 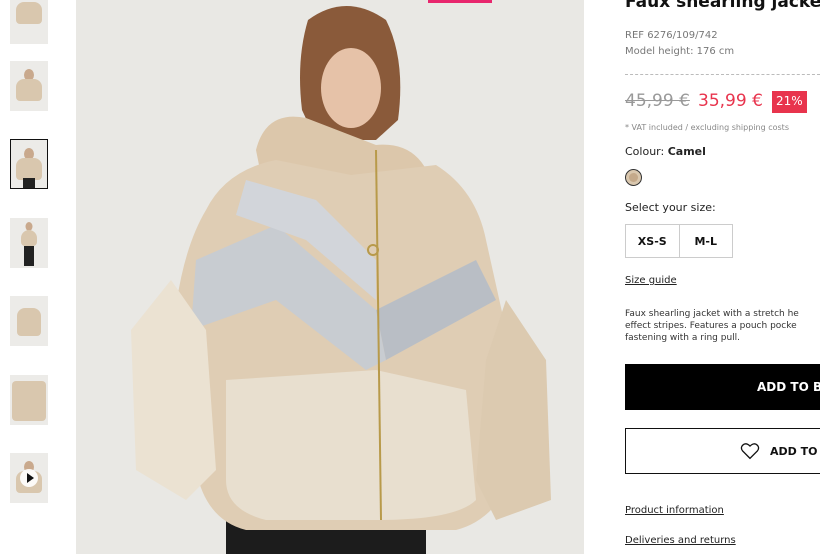 I want to click on size-guide-link: Size guide, so click(x=651, y=280).